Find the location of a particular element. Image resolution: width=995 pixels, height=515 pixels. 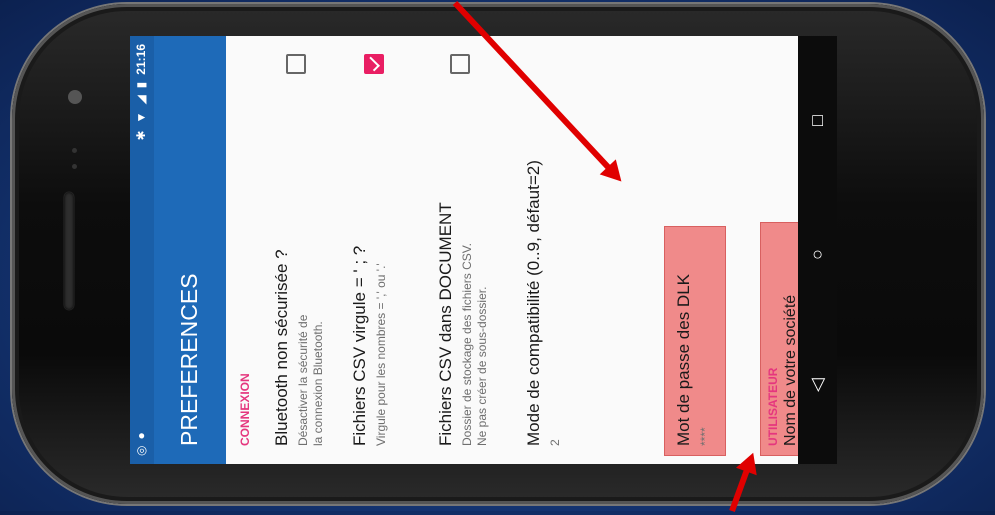

summary-line: **** is located at coordinates (705, 436).